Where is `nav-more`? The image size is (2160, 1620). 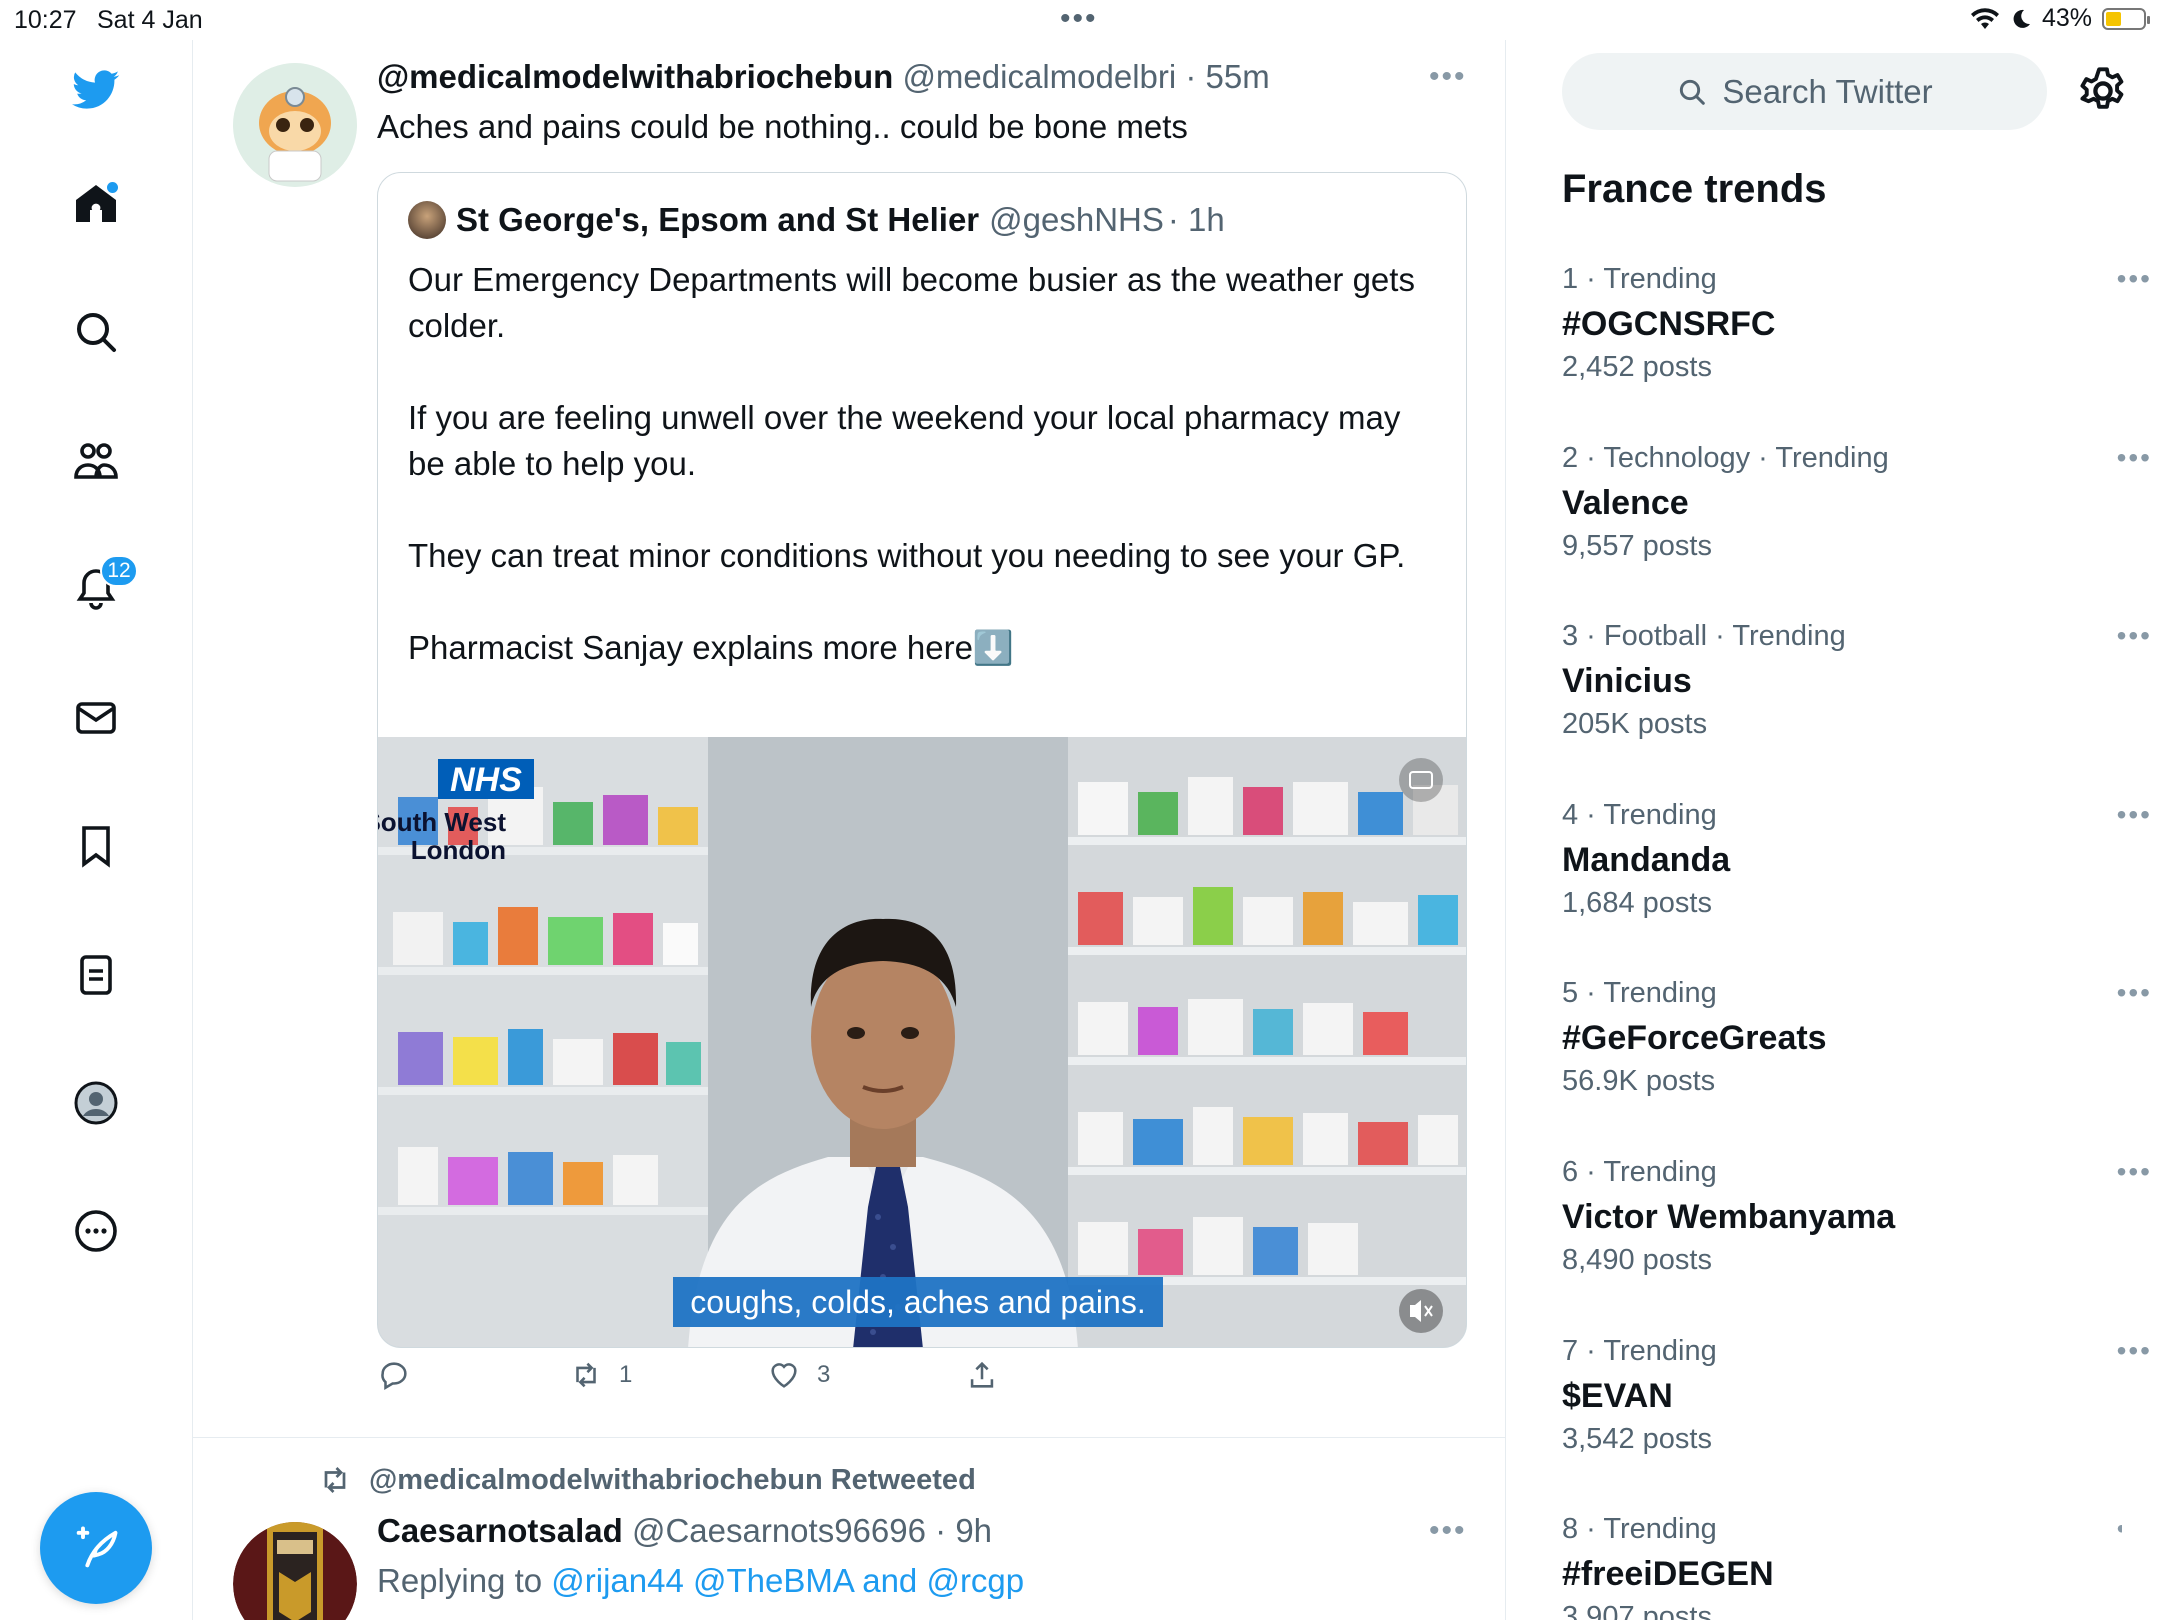 nav-more is located at coordinates (96, 1231).